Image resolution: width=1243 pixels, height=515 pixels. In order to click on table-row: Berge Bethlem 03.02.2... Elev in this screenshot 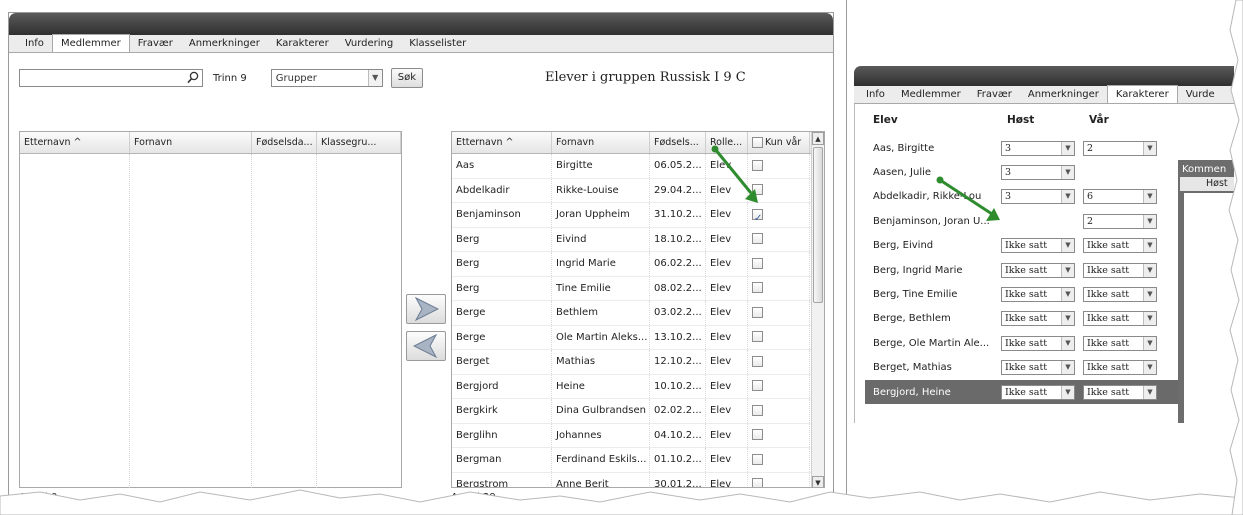, I will do `click(638, 313)`.